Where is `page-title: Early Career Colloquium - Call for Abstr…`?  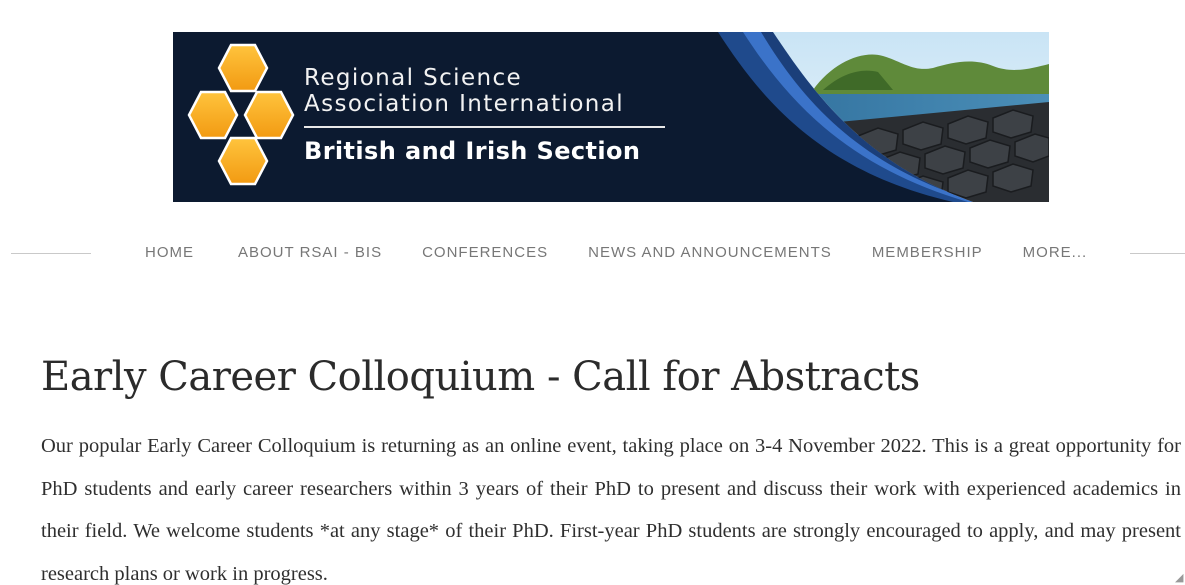
page-title: Early Career Colloquium - Call for Abstr… is located at coordinates (480, 377).